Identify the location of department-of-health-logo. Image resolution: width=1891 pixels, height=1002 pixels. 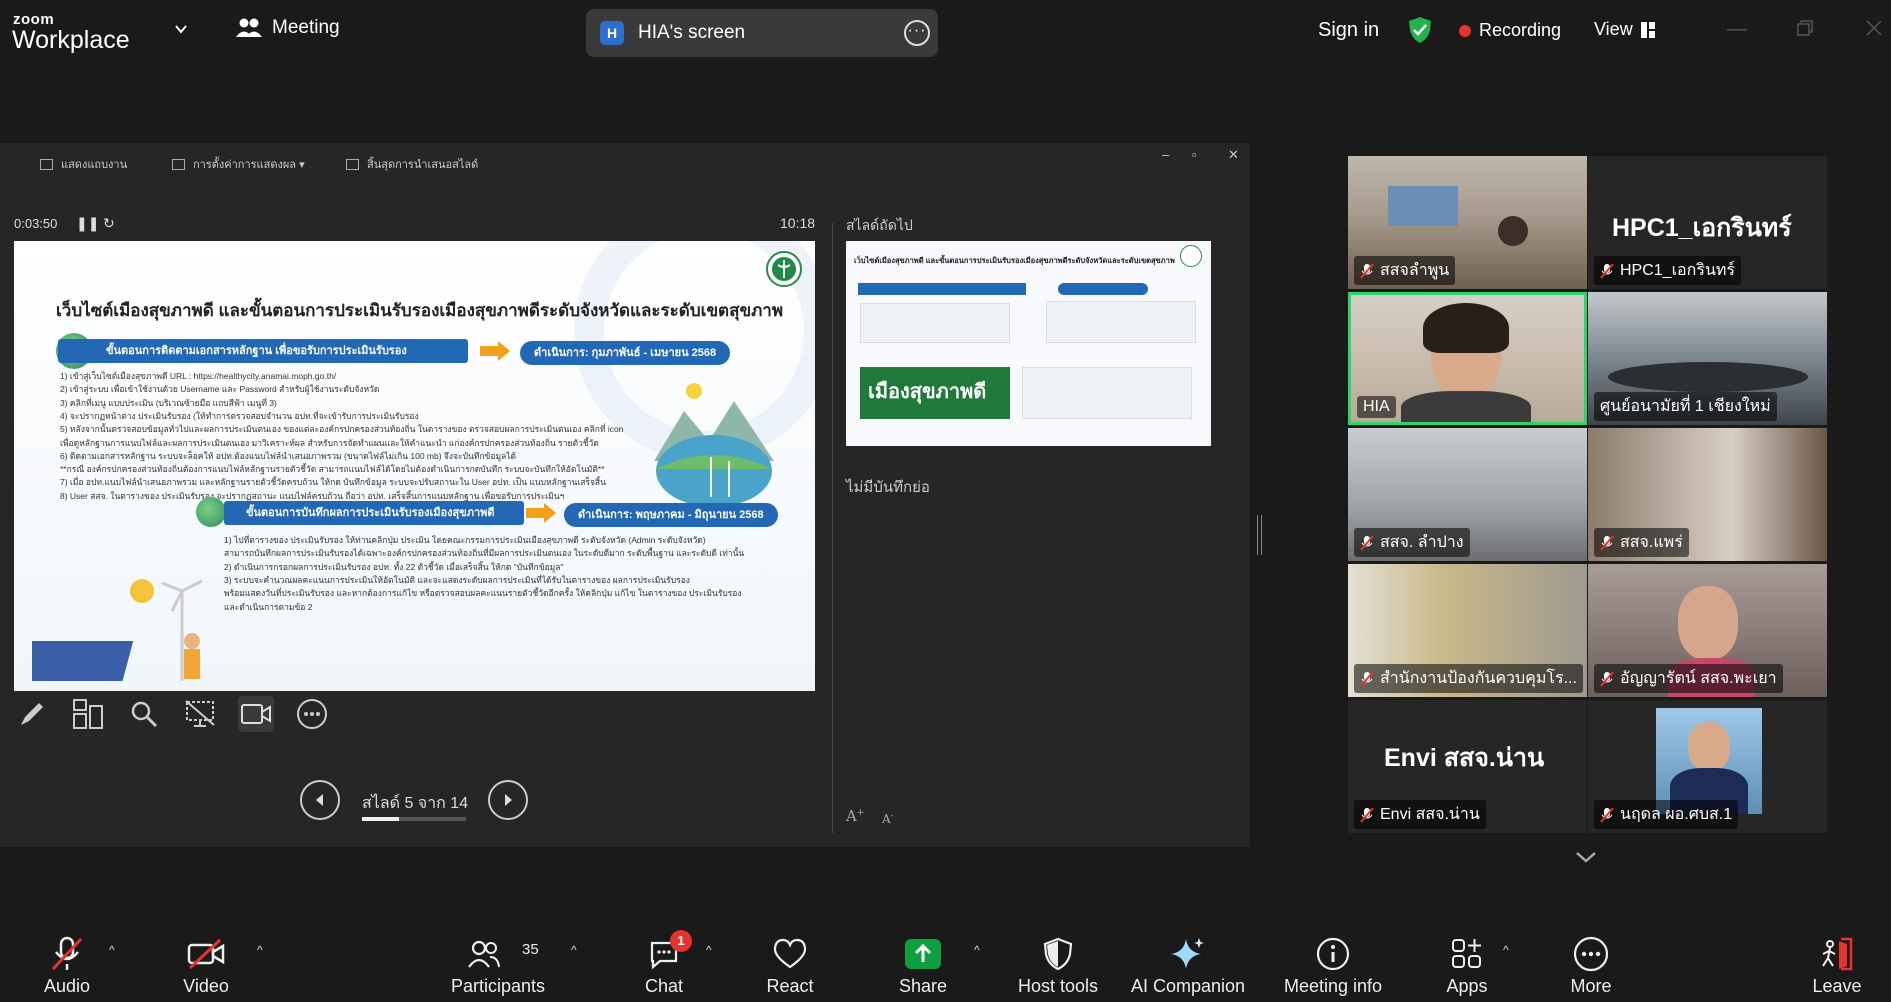
(784, 269).